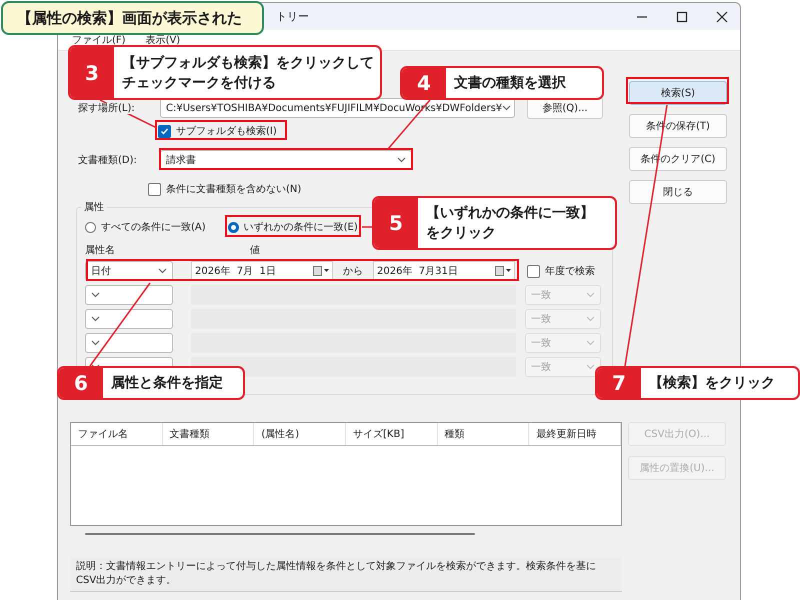 The height and width of the screenshot is (600, 800). What do you see at coordinates (300, 434) in the screenshot?
I see `column-header: (属性名)` at bounding box center [300, 434].